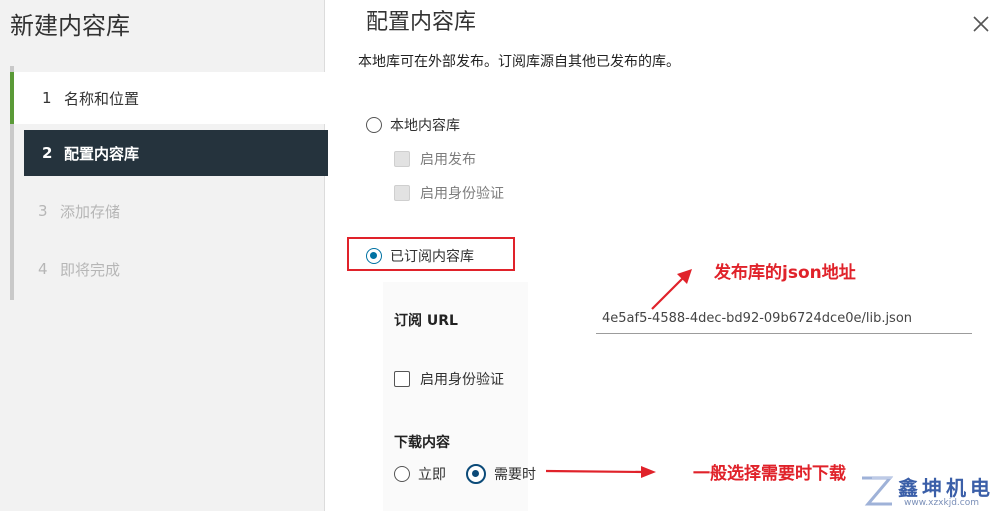  Describe the element at coordinates (769, 474) in the screenshot. I see `download-annotation: 一般选择需要时下载` at that location.